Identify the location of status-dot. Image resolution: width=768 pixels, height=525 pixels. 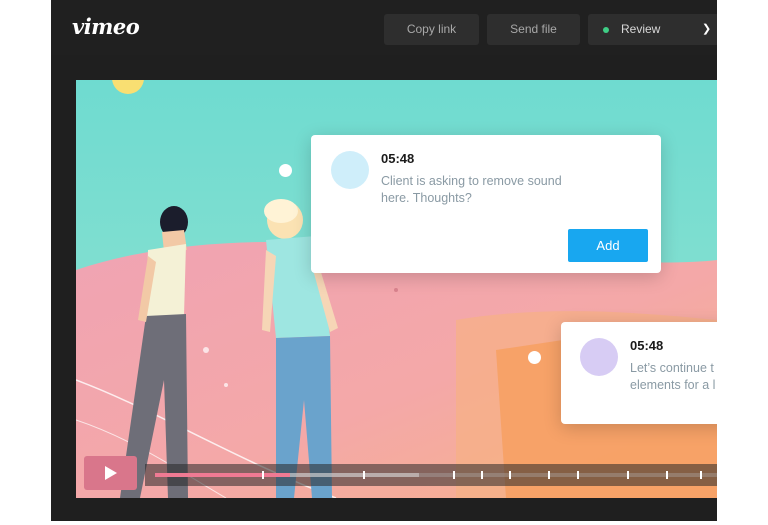
(606, 30).